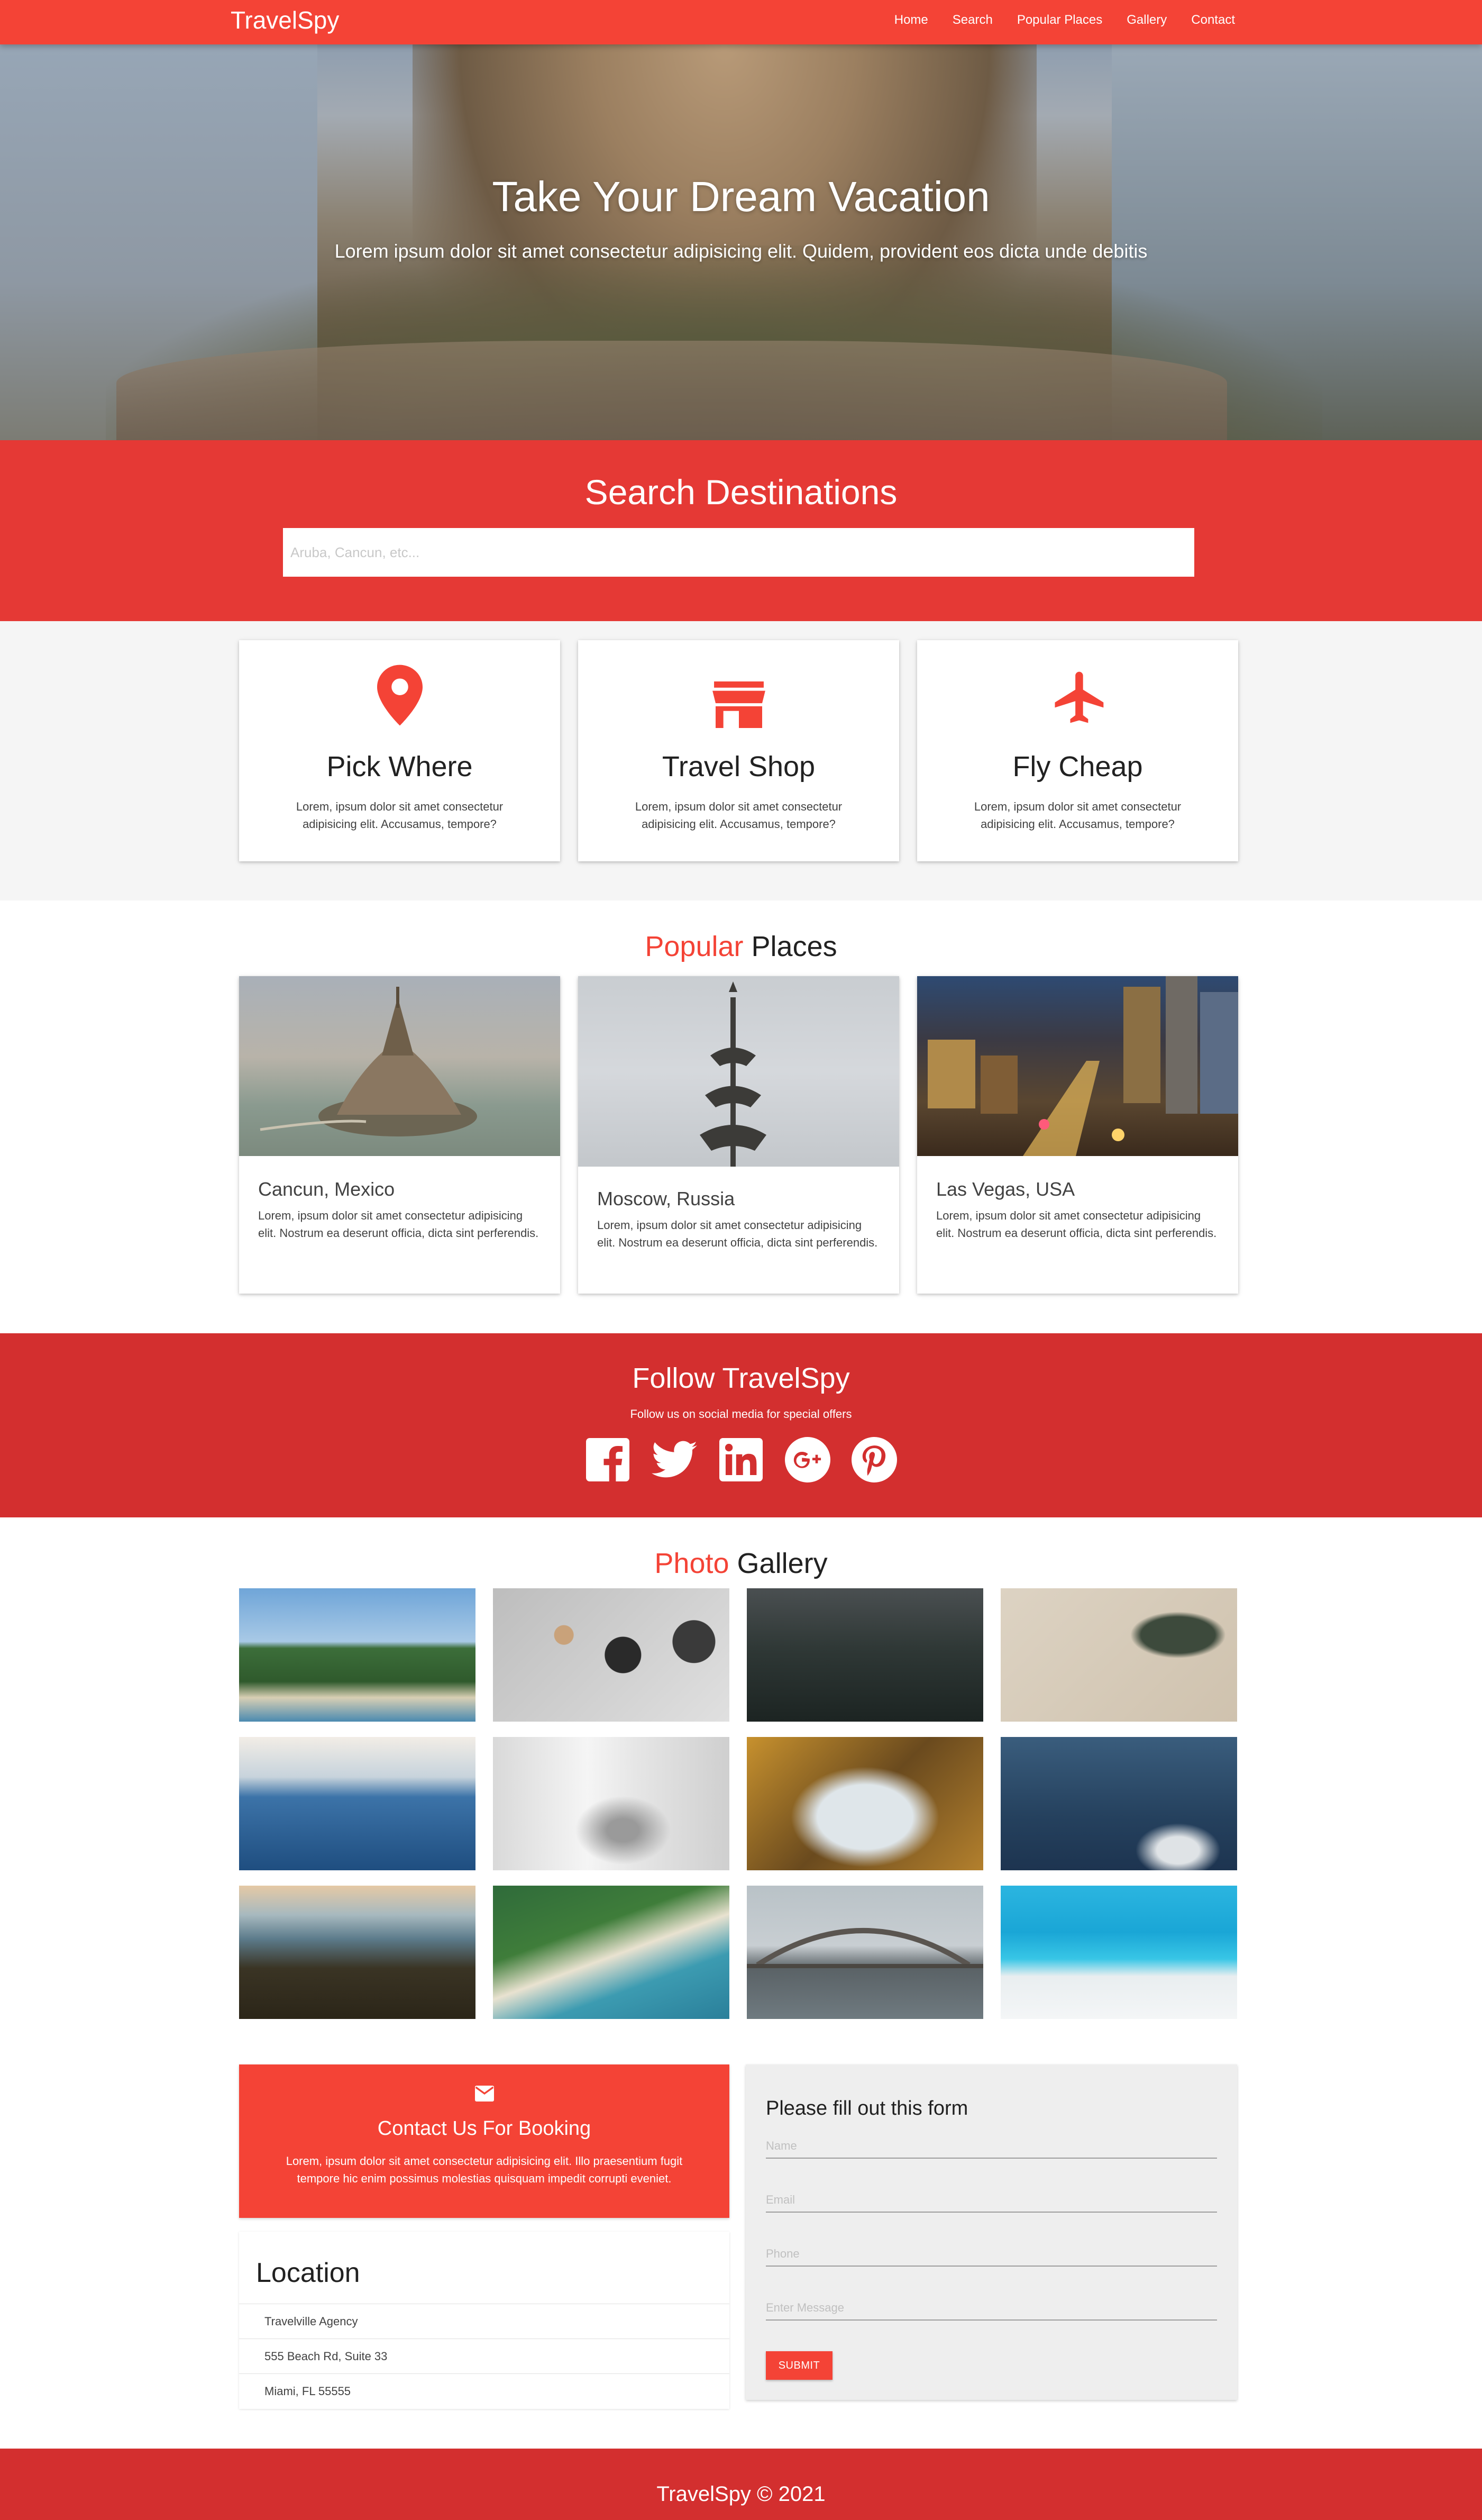  I want to click on gallery-image-forest-fog, so click(865, 1655).